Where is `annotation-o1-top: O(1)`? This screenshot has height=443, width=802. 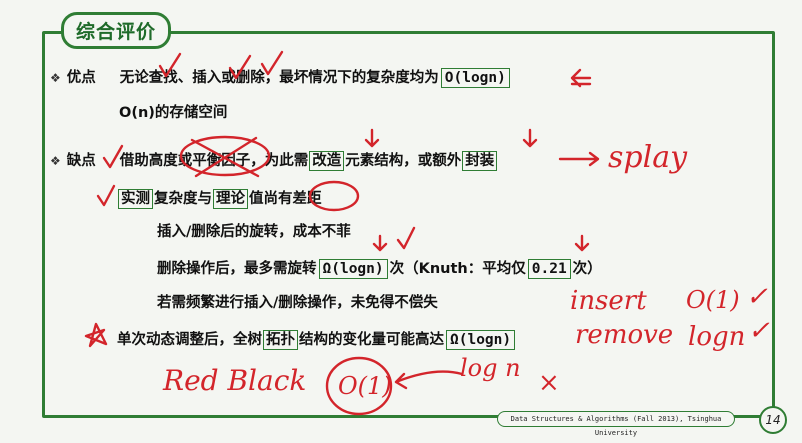 annotation-o1-top: O(1) is located at coordinates (713, 300).